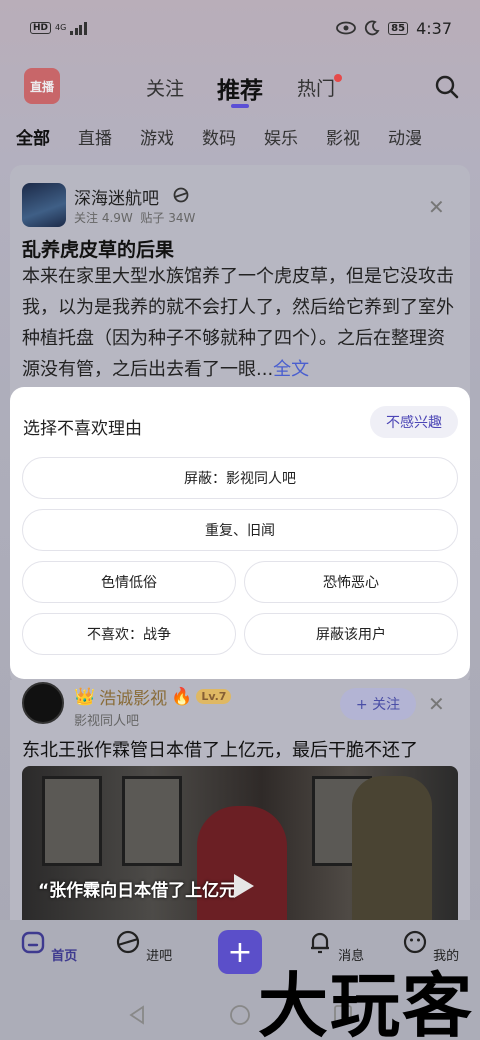 The width and height of the screenshot is (480, 1040). What do you see at coordinates (64, 956) in the screenshot?
I see `tab-home-label: 首页` at bounding box center [64, 956].